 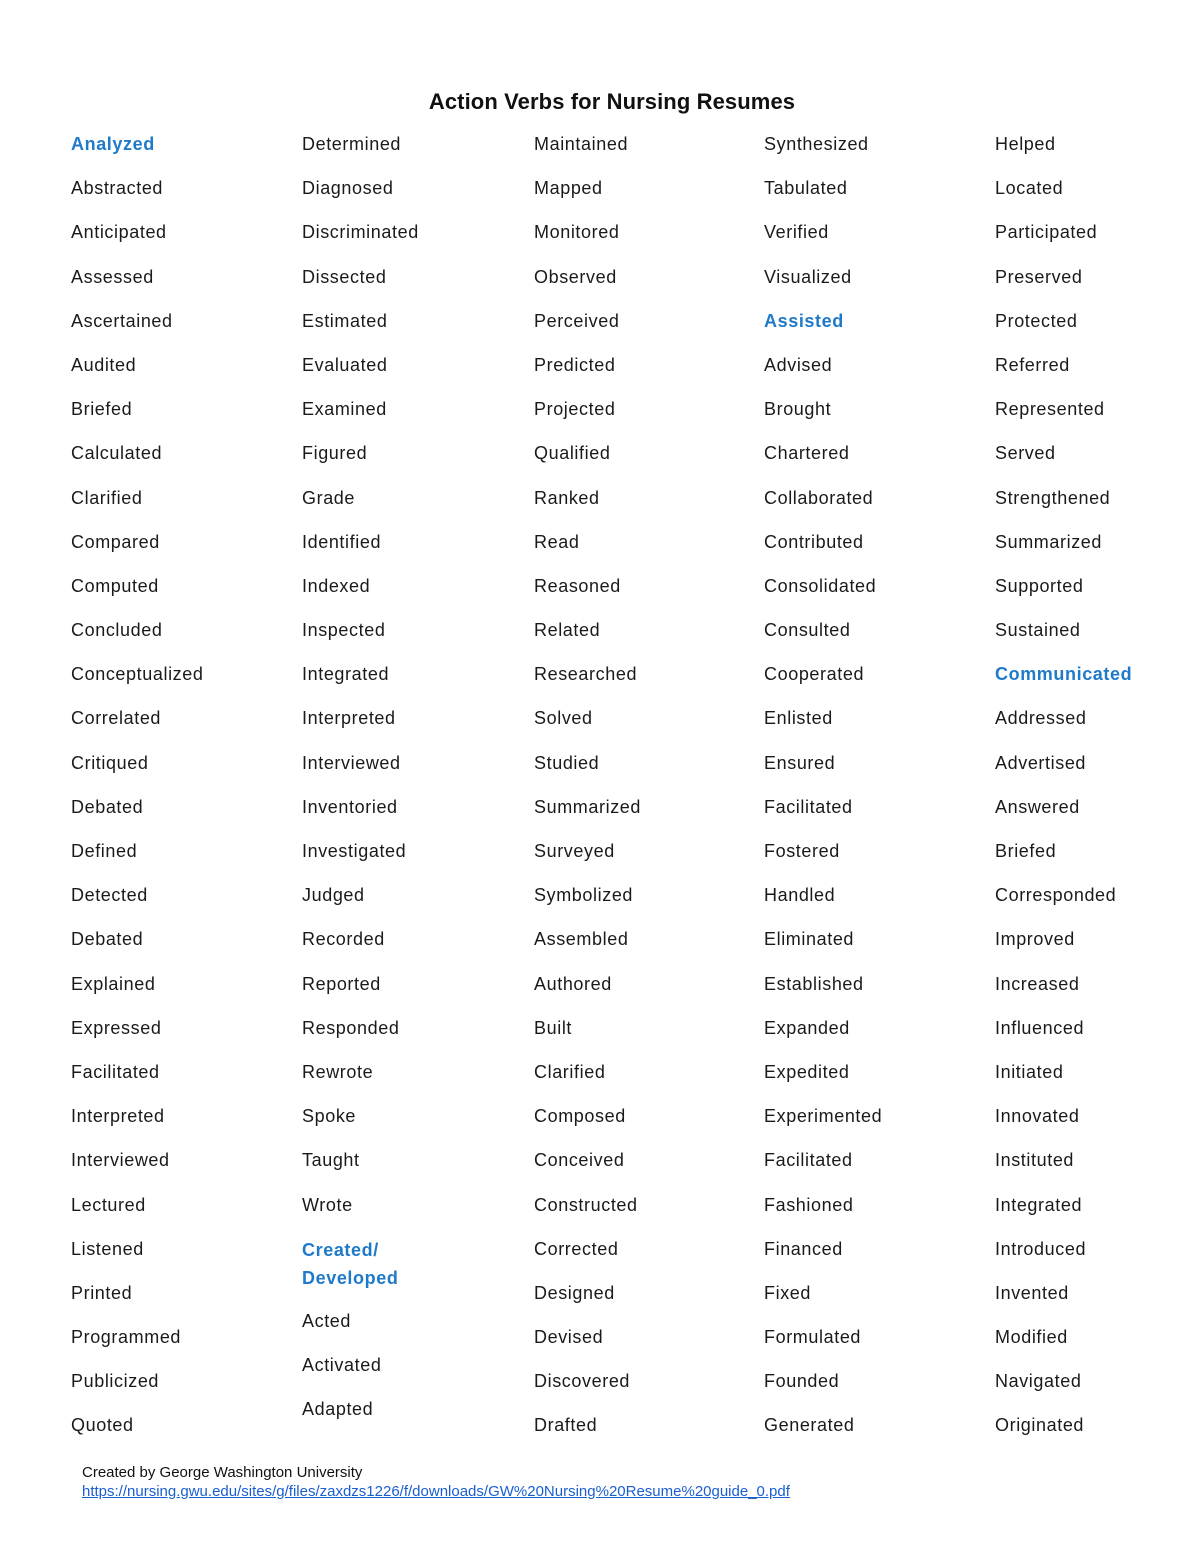 I want to click on footer-credit: Created by George Washington University, so click(x=222, y=1472).